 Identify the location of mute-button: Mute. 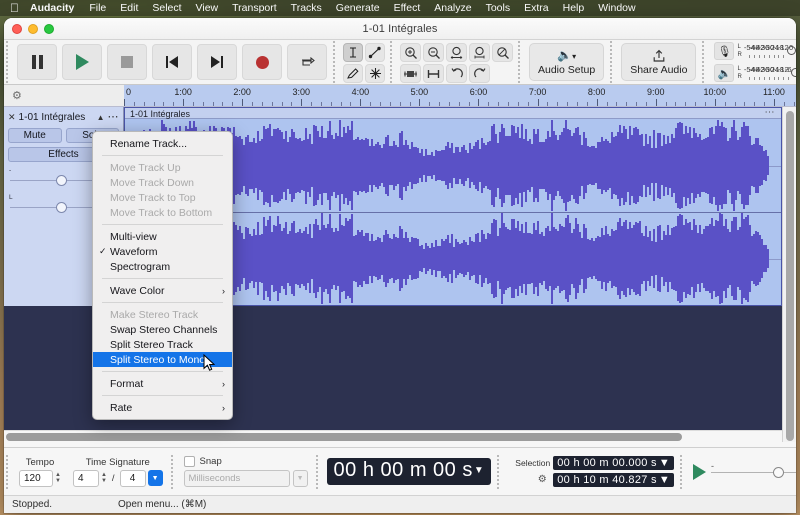
(35, 135).